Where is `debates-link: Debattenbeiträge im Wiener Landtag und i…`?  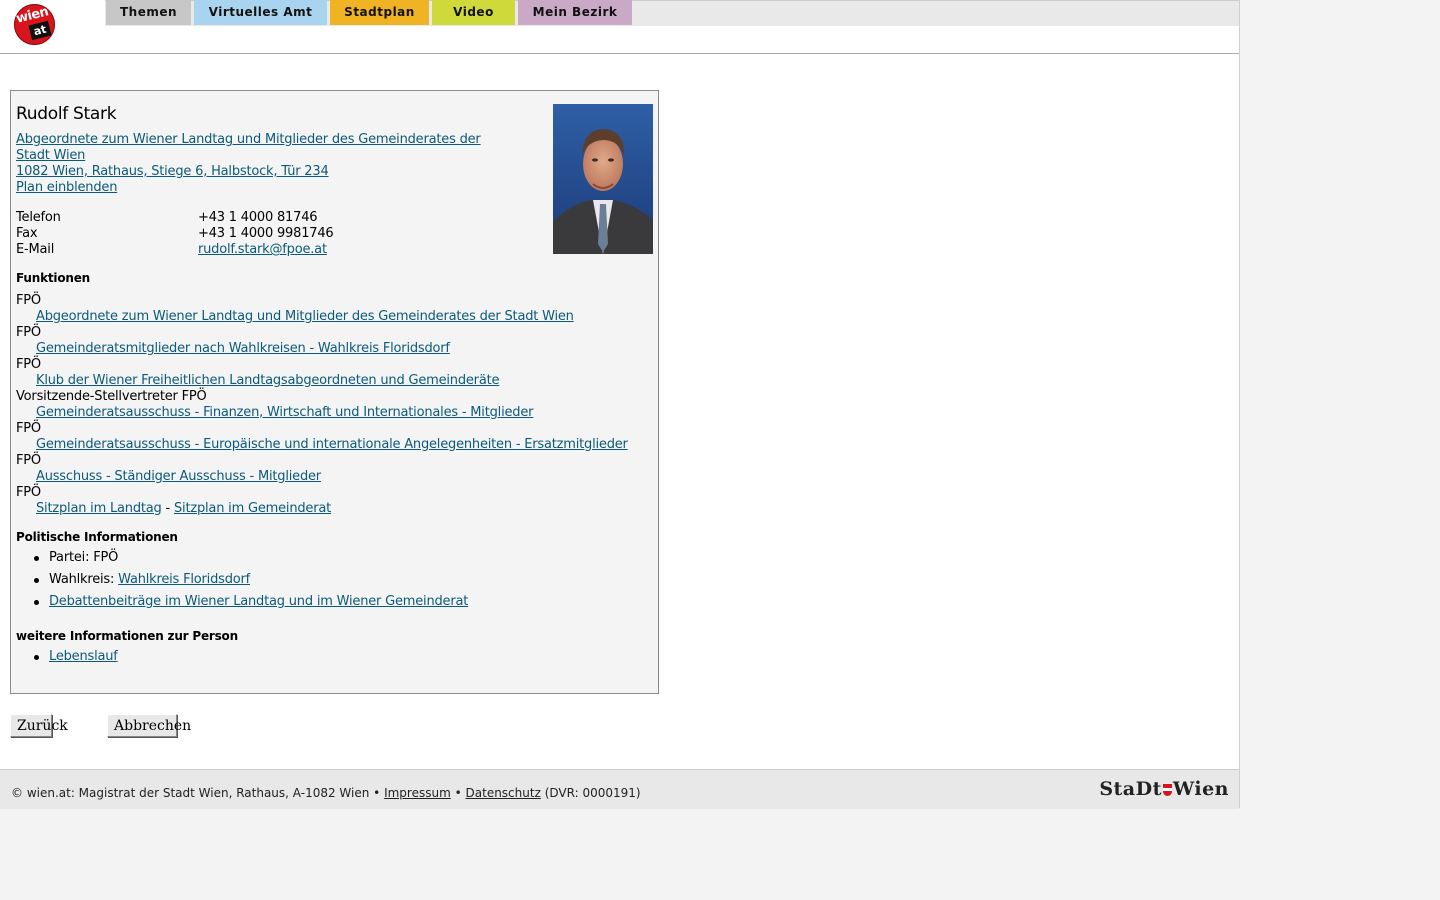 debates-link: Debattenbeiträge im Wiener Landtag und i… is located at coordinates (258, 601).